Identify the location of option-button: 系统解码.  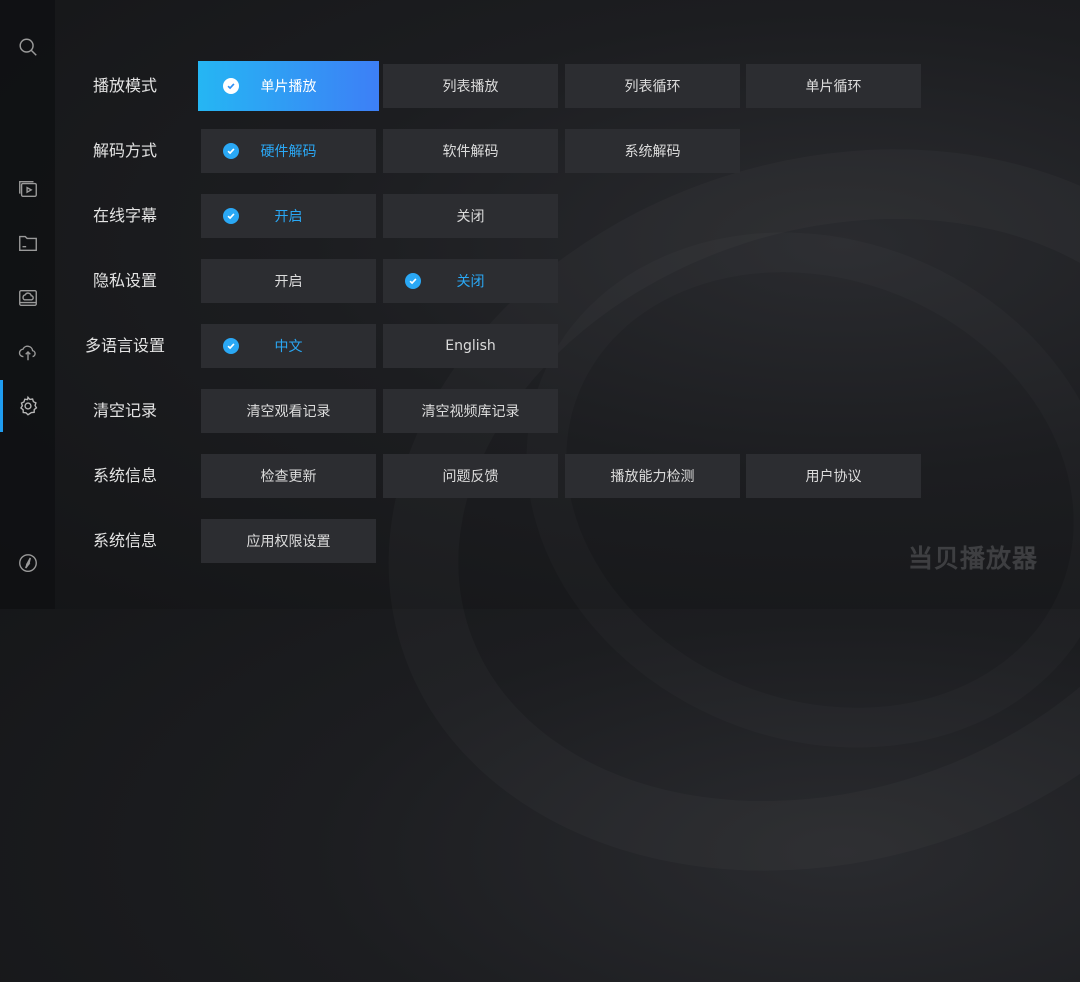
(652, 151).